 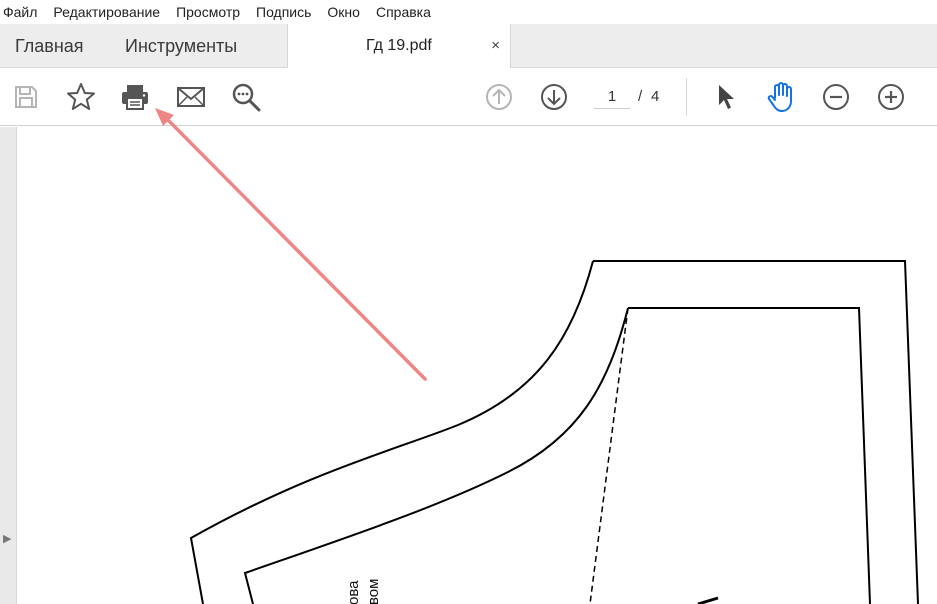 What do you see at coordinates (499, 97) in the screenshot?
I see `page-up-icon` at bounding box center [499, 97].